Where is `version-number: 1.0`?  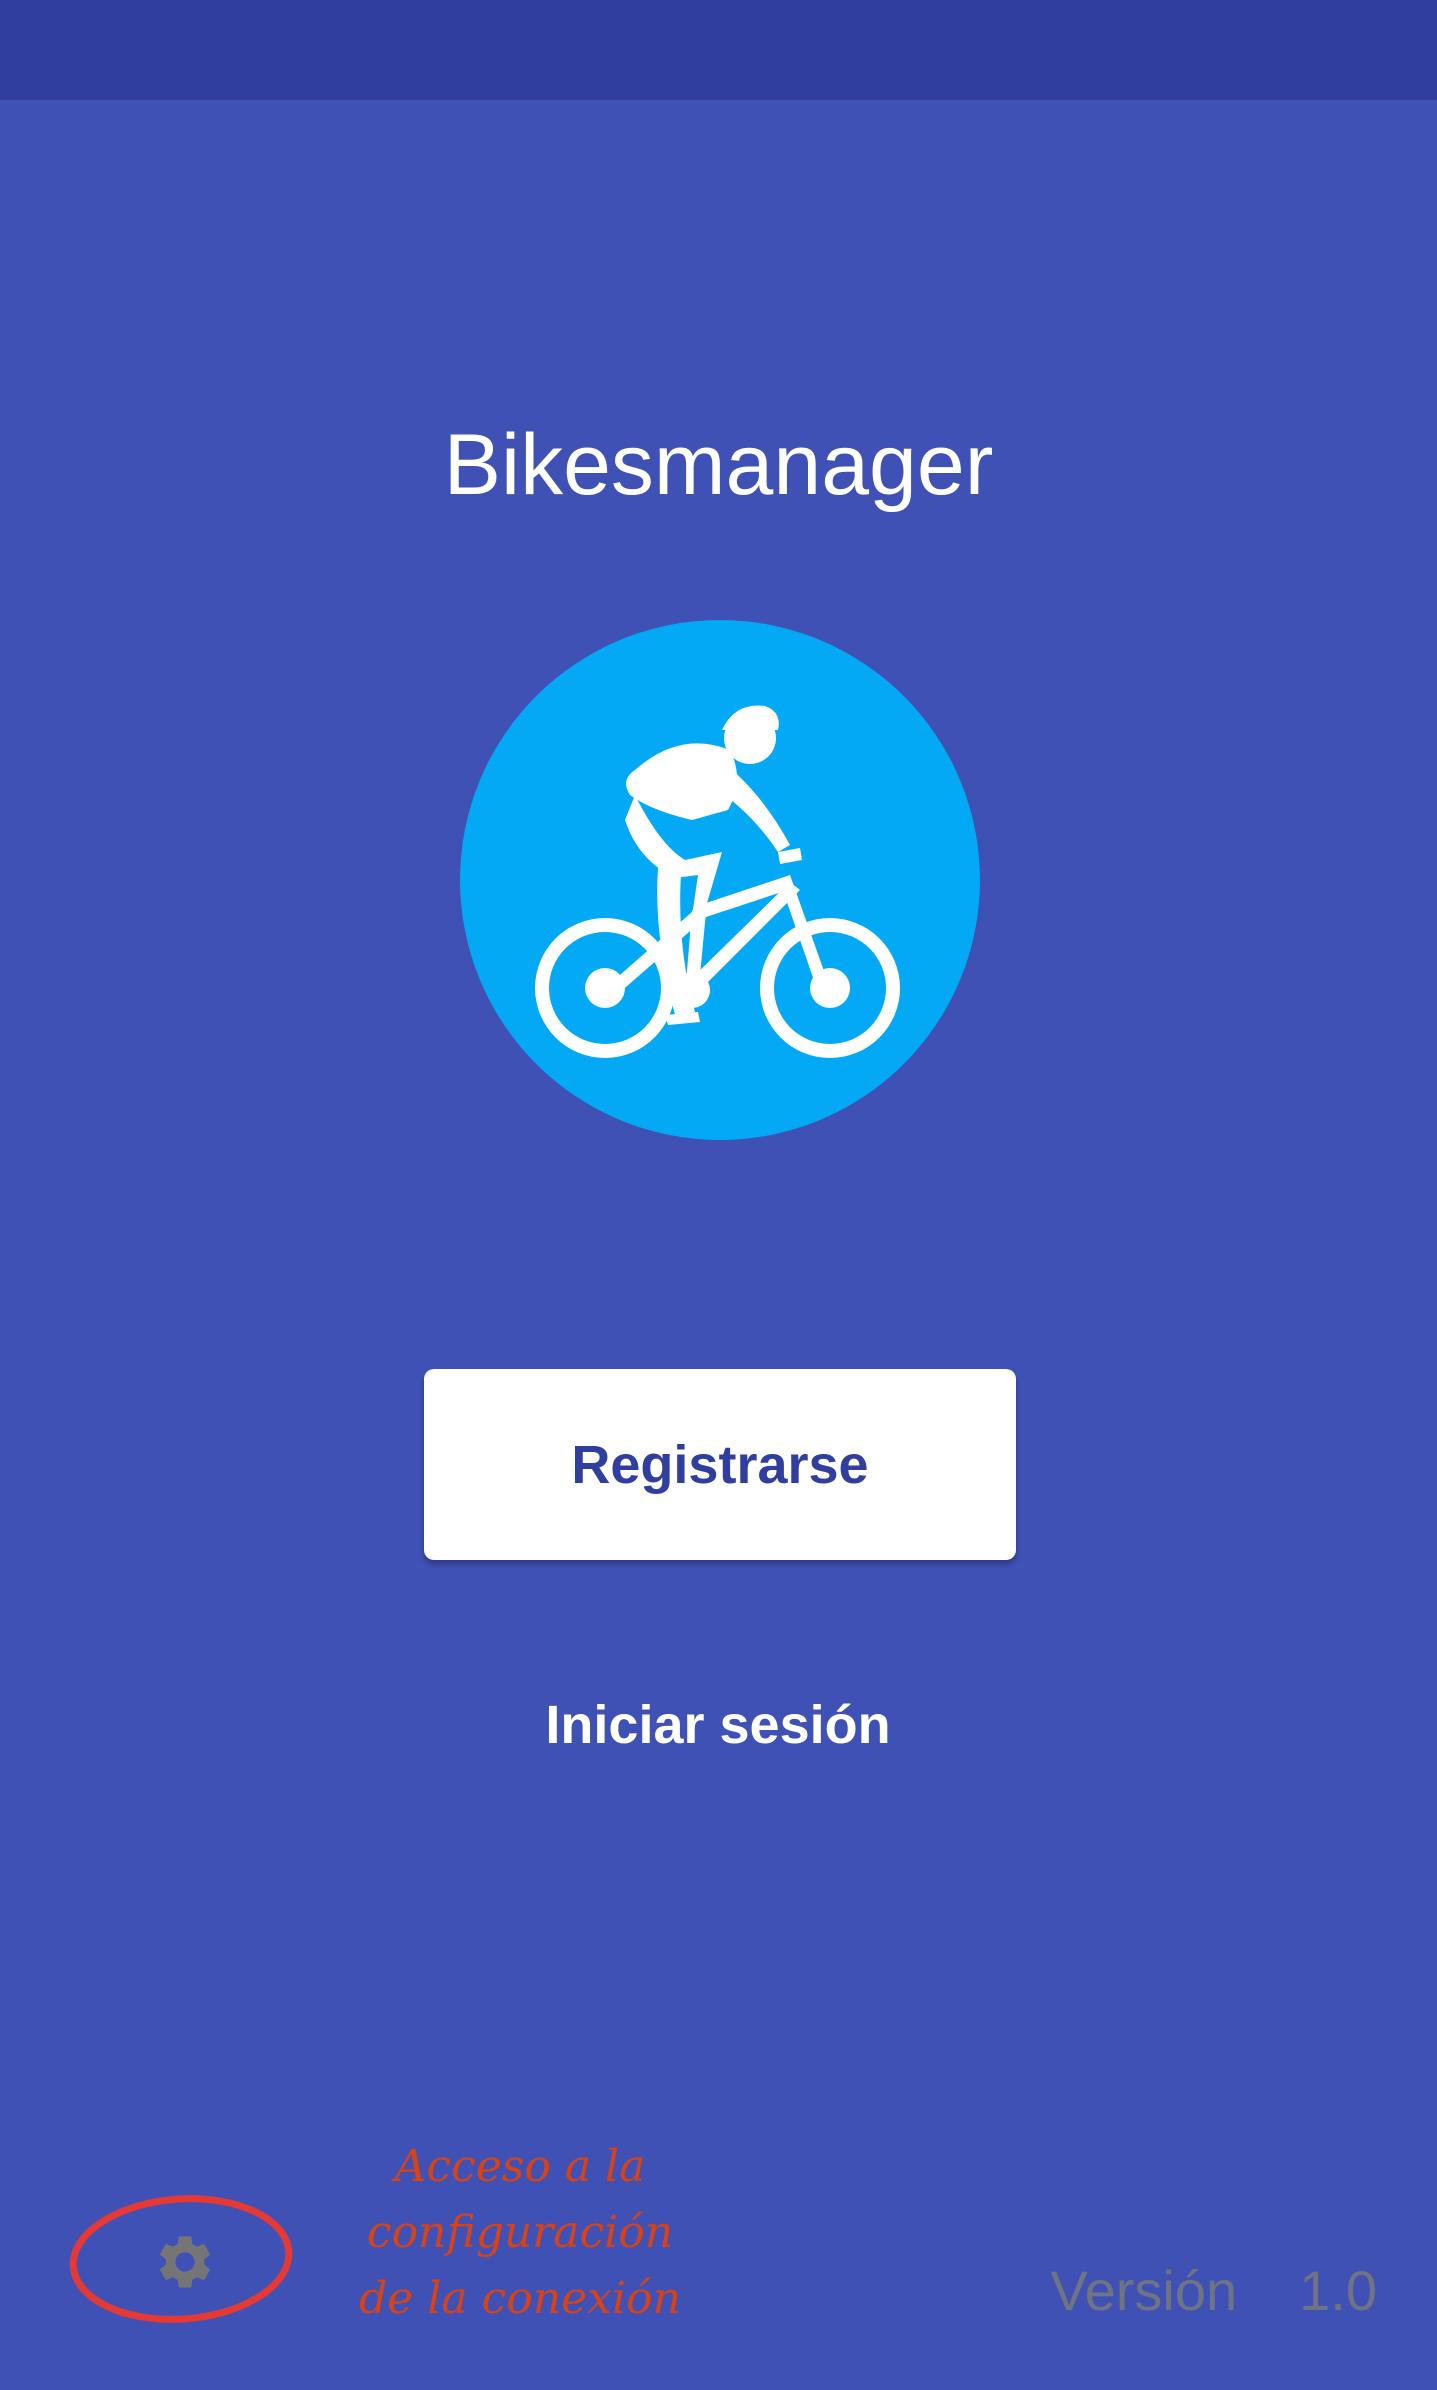
version-number: 1.0 is located at coordinates (1338, 2290).